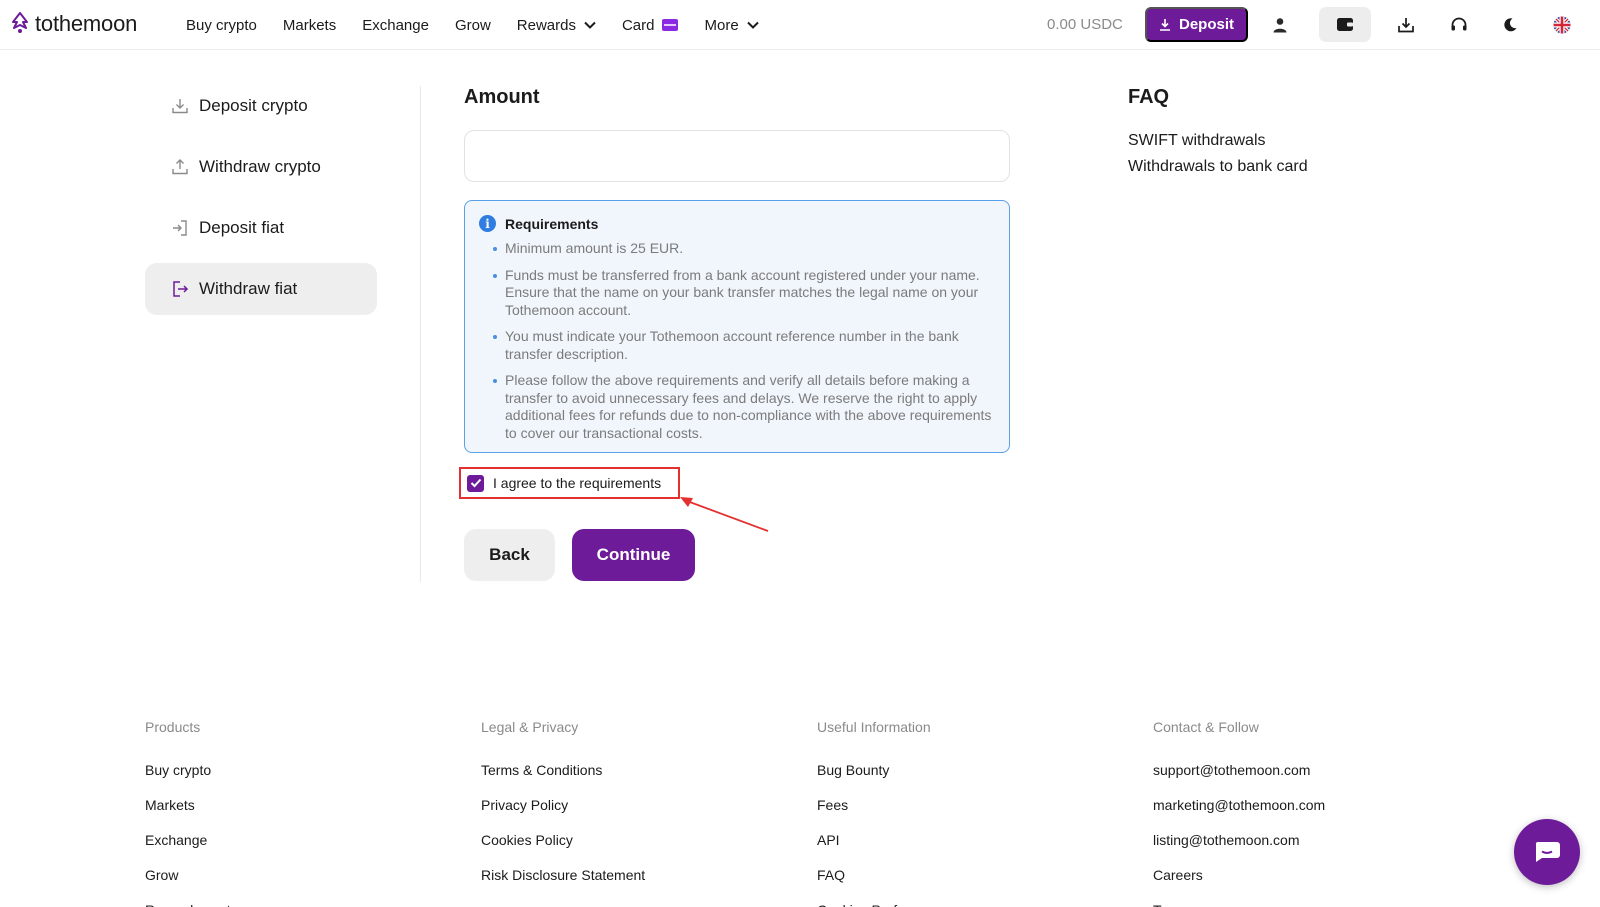 This screenshot has height=907, width=1600. What do you see at coordinates (1406, 25) in the screenshot?
I see `downloads-button` at bounding box center [1406, 25].